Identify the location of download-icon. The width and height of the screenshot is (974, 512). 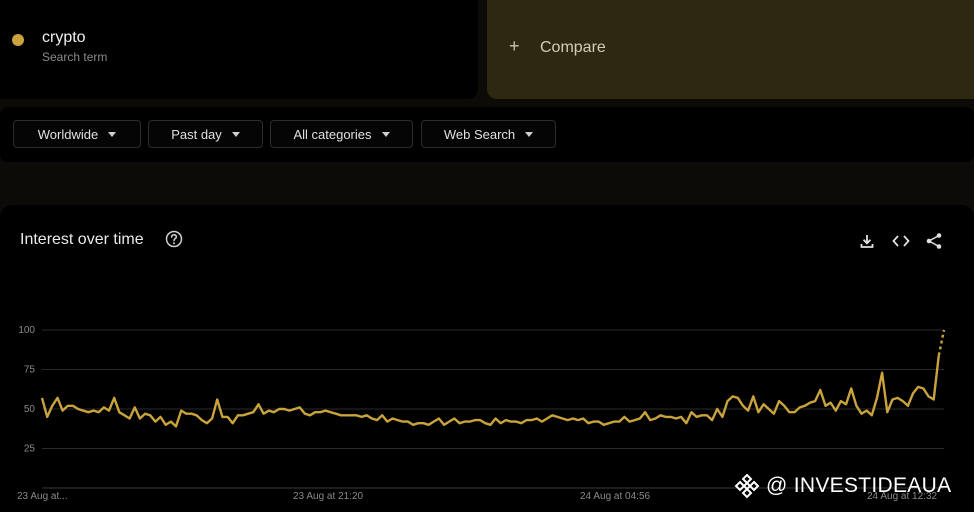
(867, 241).